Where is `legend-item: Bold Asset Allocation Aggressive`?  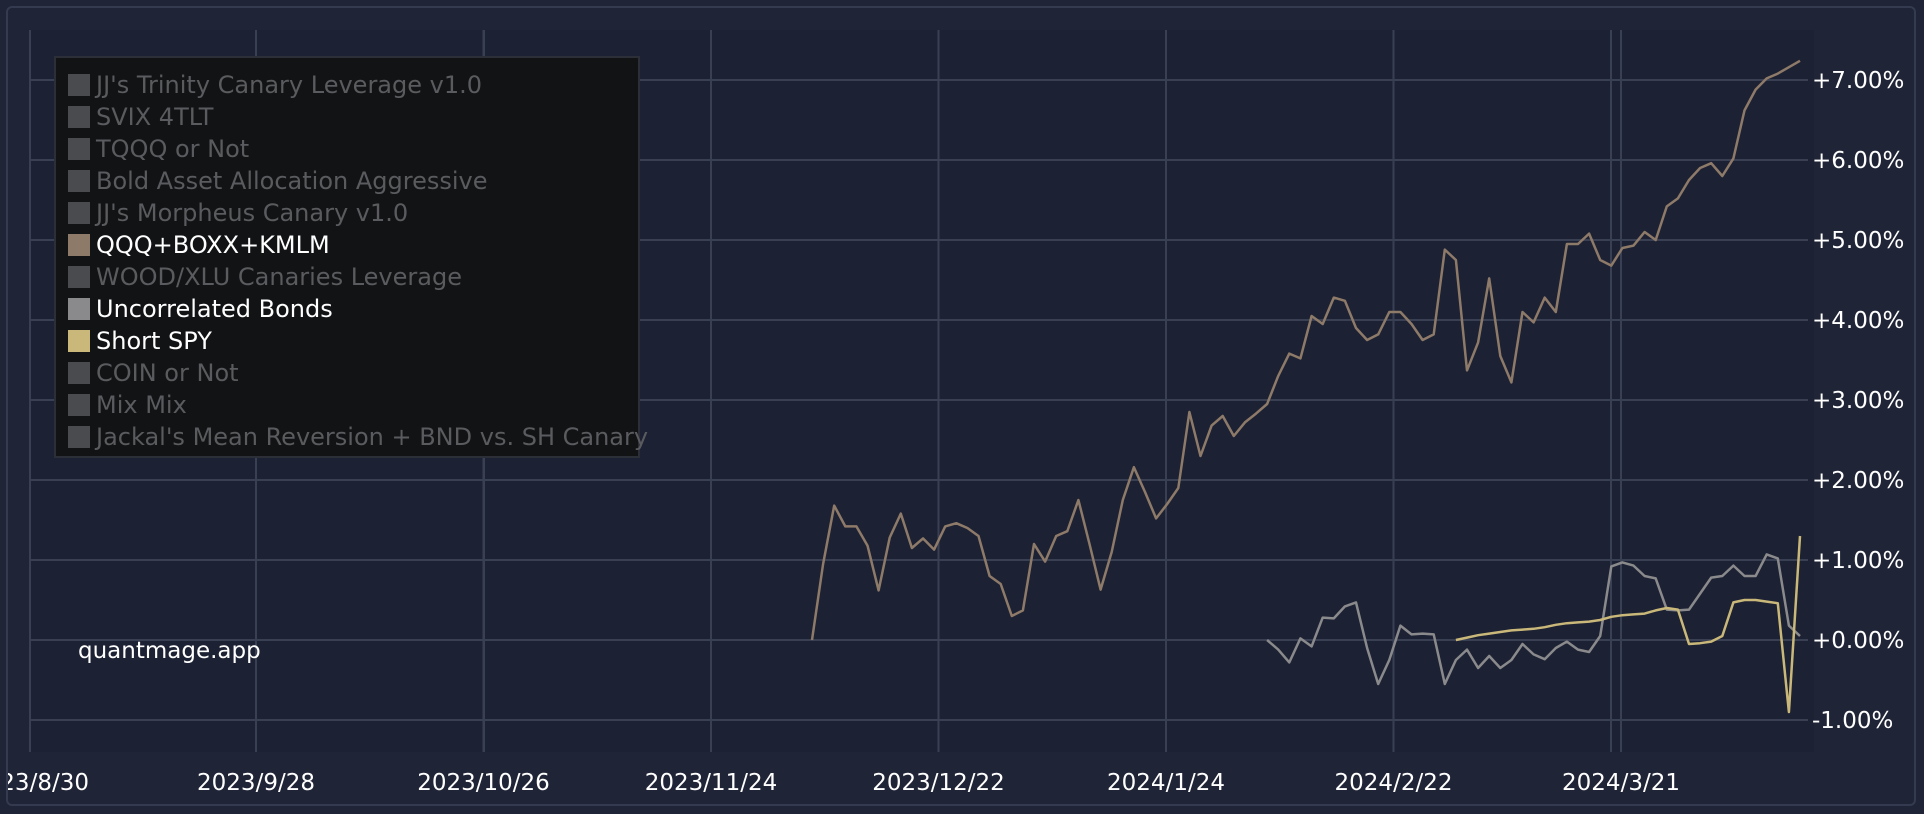 legend-item: Bold Asset Allocation Aggressive is located at coordinates (353, 181).